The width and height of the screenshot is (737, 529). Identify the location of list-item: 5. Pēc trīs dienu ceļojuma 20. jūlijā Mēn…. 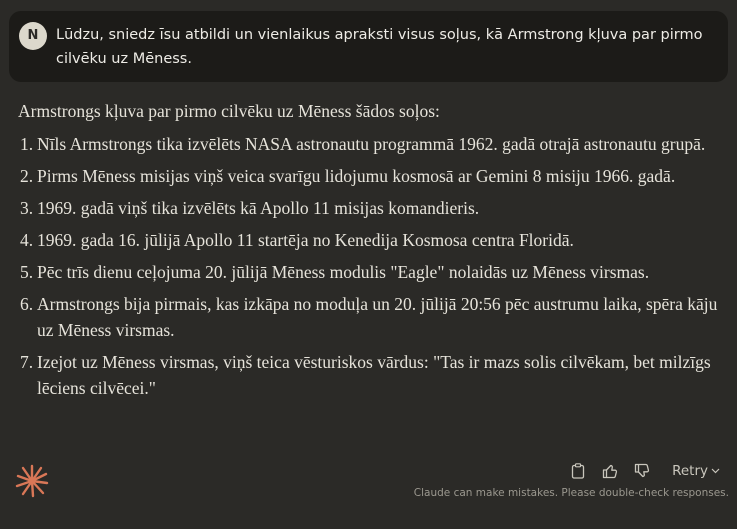
(368, 272).